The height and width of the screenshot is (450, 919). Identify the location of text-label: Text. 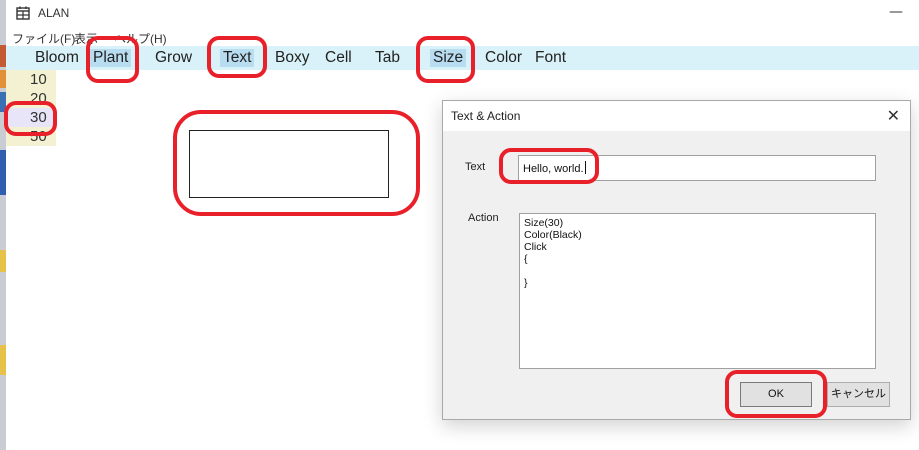
(475, 167).